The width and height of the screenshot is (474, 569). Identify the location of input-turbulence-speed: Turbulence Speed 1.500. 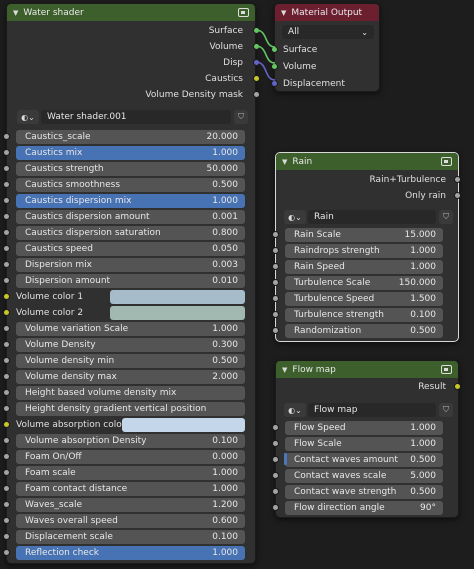
(364, 299).